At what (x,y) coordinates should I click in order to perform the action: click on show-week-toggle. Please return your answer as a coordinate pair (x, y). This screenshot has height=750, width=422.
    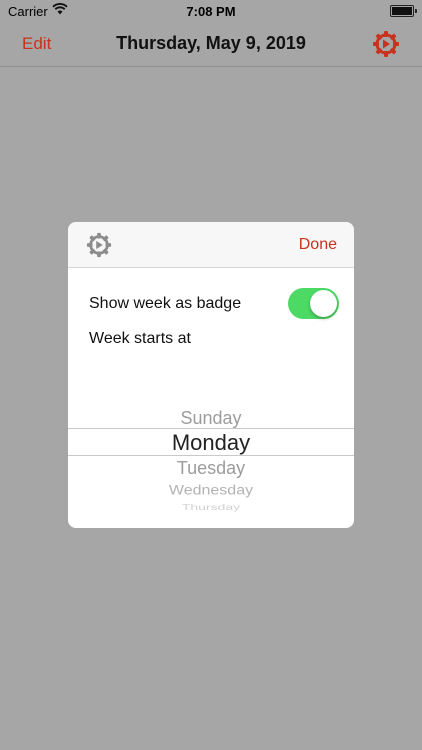
    Looking at the image, I should click on (313, 303).